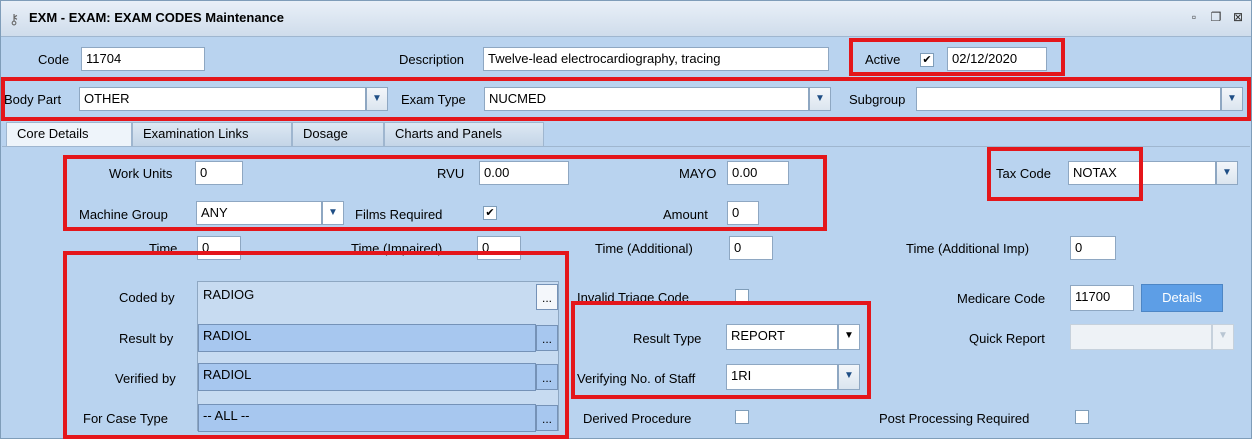 Image resolution: width=1252 pixels, height=439 pixels. I want to click on verifying-staff-label: Verifying No. of Staff, so click(636, 378).